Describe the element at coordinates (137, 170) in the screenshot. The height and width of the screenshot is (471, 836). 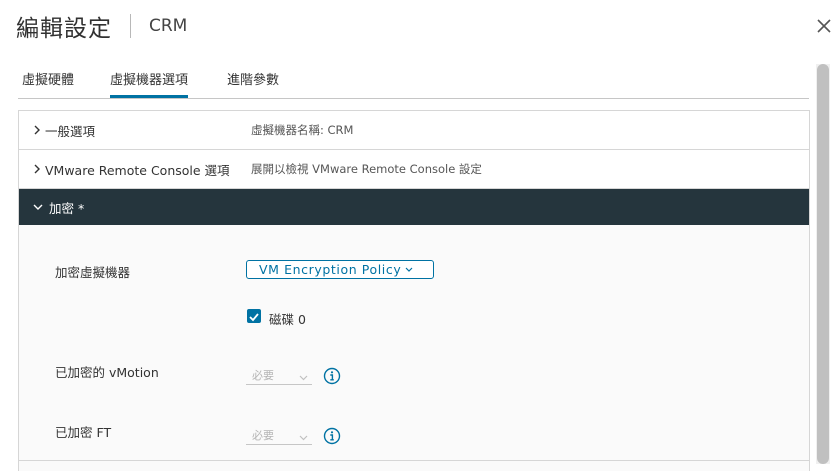
I see `section-vmrc-label: VMware Remote Console 選項` at that location.